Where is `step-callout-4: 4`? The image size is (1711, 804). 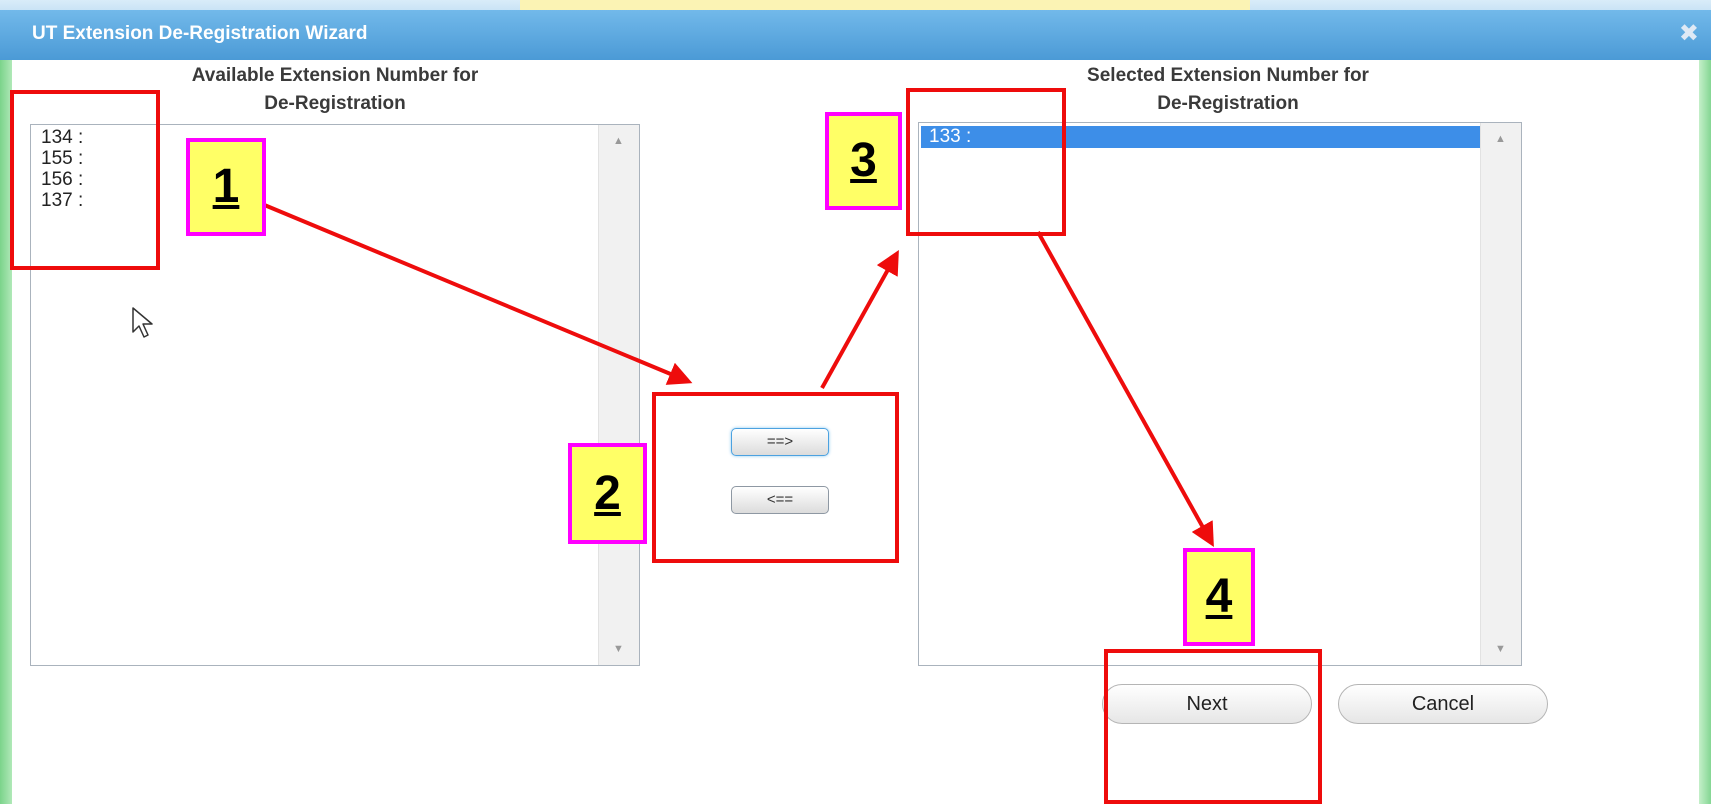 step-callout-4: 4 is located at coordinates (1219, 597).